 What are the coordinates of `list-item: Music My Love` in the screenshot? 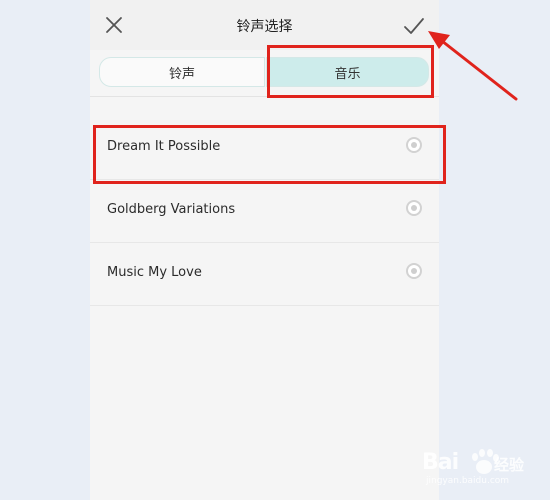 It's located at (264, 274).